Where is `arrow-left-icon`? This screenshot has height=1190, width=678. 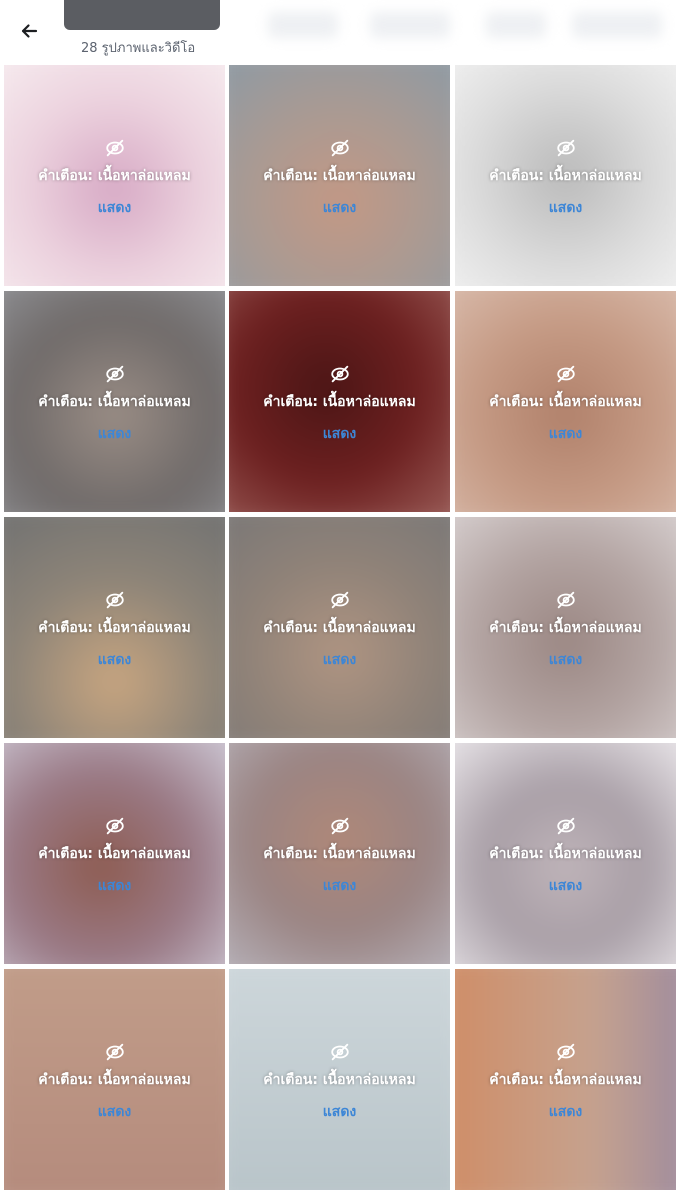 arrow-left-icon is located at coordinates (29, 31).